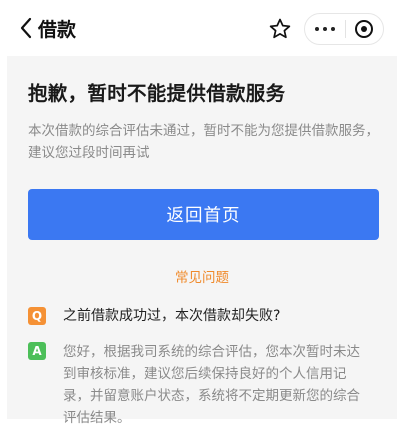 The width and height of the screenshot is (404, 429). Describe the element at coordinates (26, 28) in the screenshot. I see `chevron-left-icon` at that location.